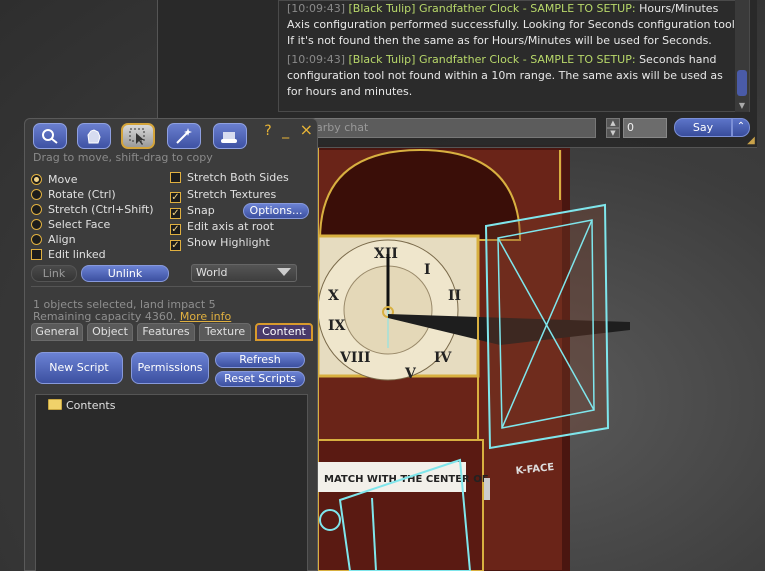 This screenshot has height=571, width=765. What do you see at coordinates (57, 332) in the screenshot?
I see `tab-general: General` at bounding box center [57, 332].